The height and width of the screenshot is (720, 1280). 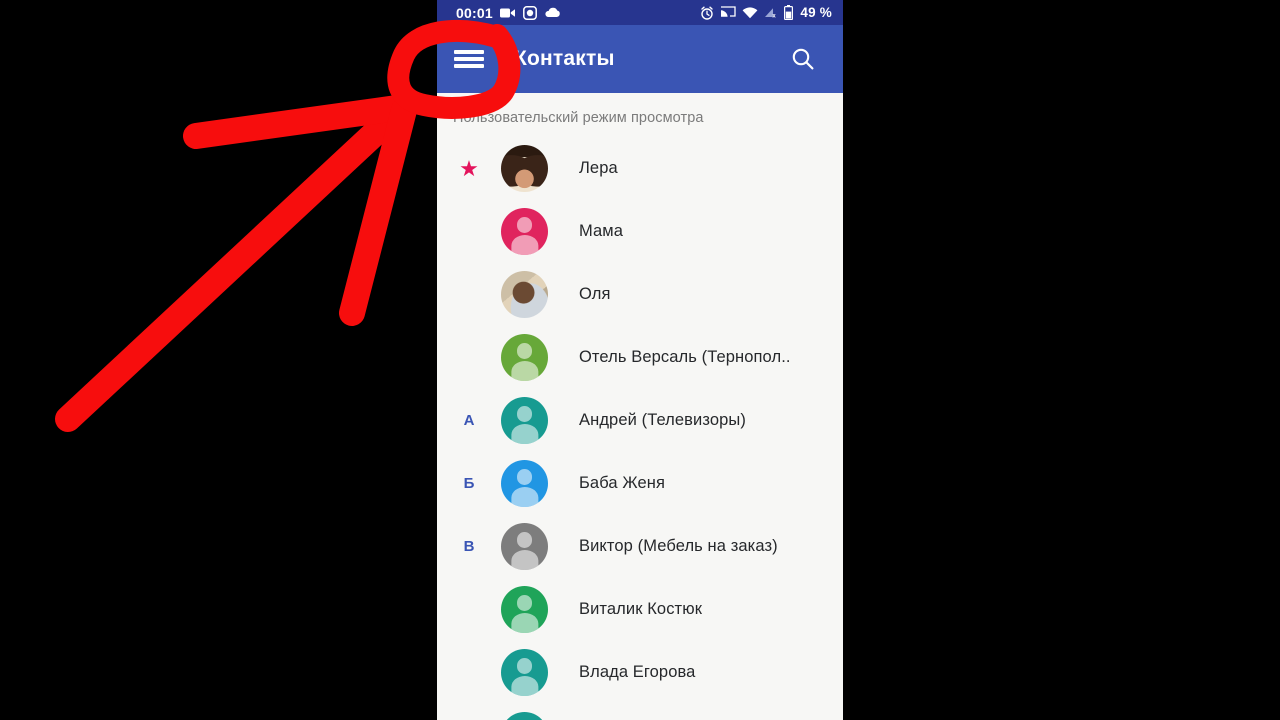 What do you see at coordinates (601, 231) in the screenshot?
I see `contact-name: Мама` at bounding box center [601, 231].